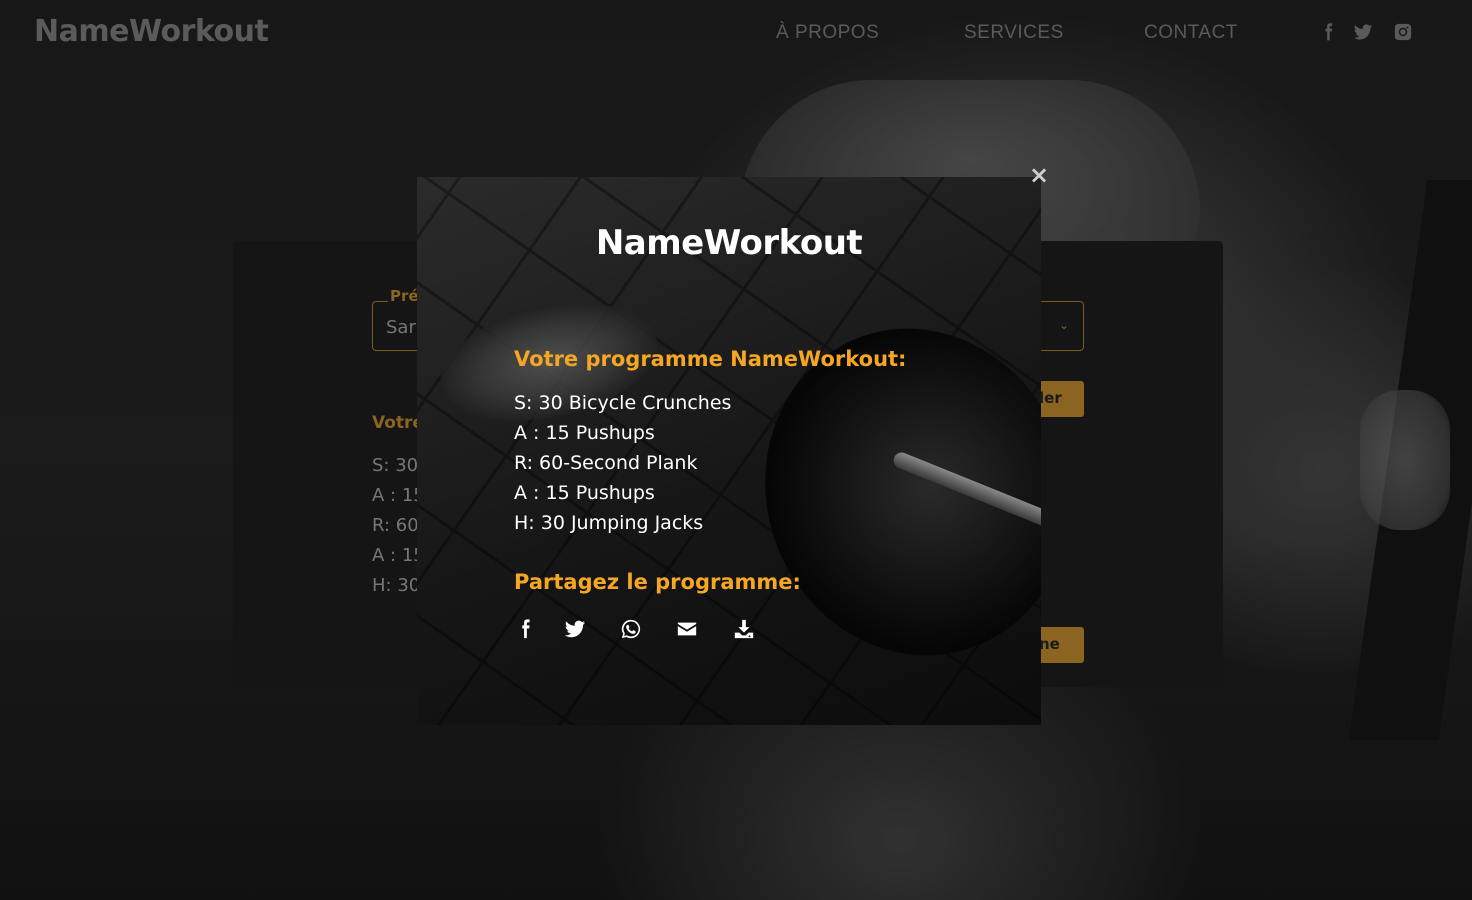 This screenshot has width=1472, height=900. What do you see at coordinates (1039, 175) in the screenshot?
I see `close-icon: ×` at bounding box center [1039, 175].